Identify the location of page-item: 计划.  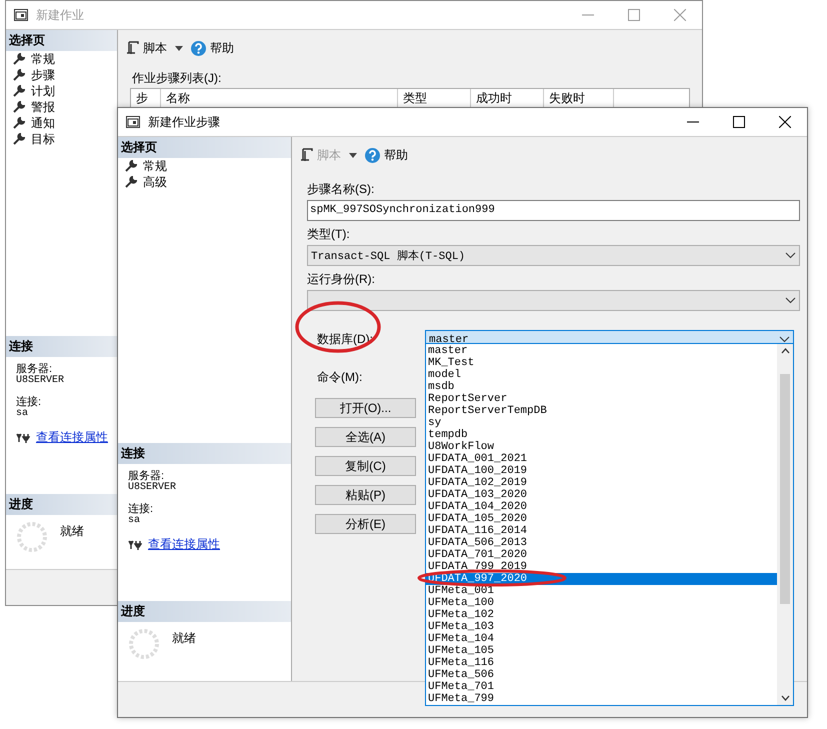
(43, 91).